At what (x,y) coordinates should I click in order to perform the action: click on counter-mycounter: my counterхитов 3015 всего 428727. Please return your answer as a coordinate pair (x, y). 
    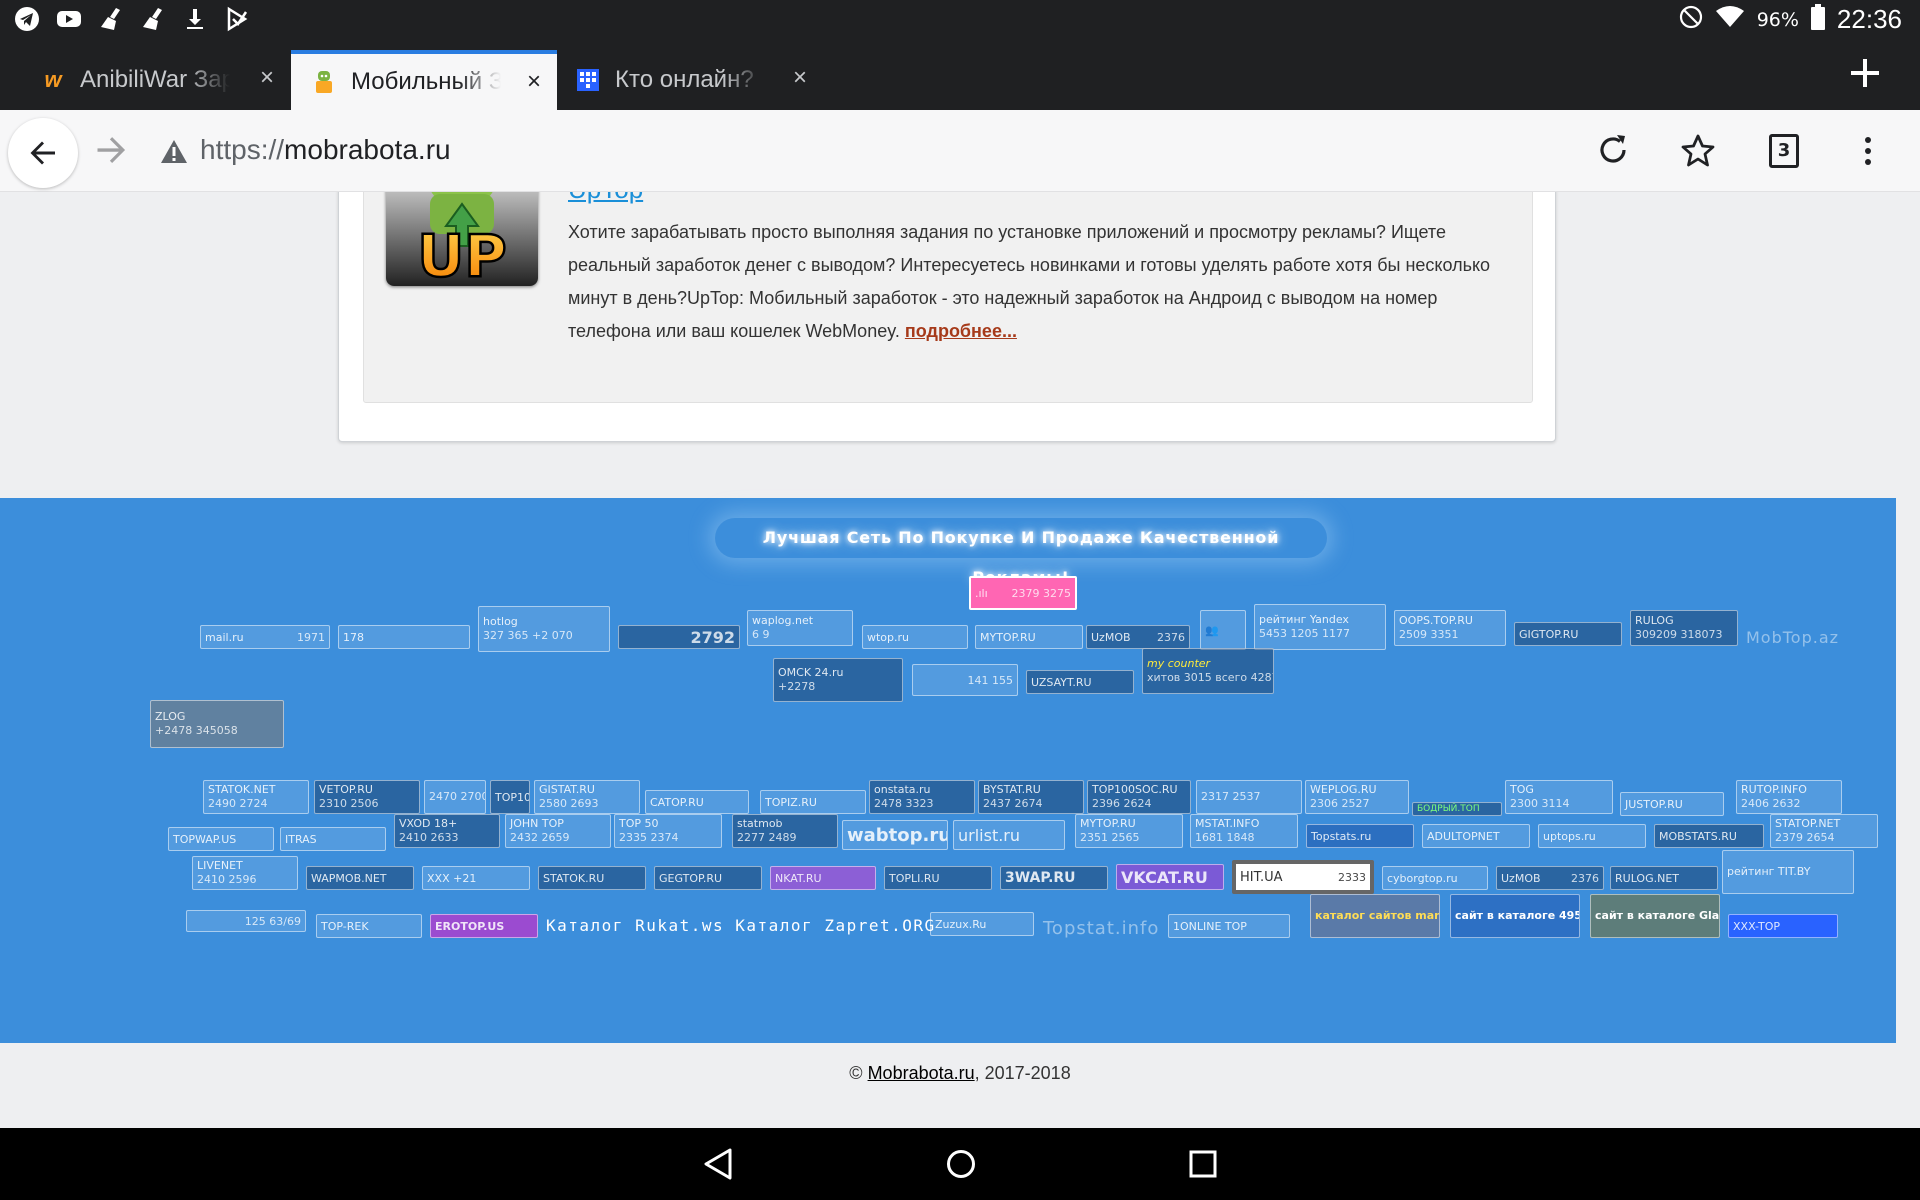
    Looking at the image, I should click on (1208, 671).